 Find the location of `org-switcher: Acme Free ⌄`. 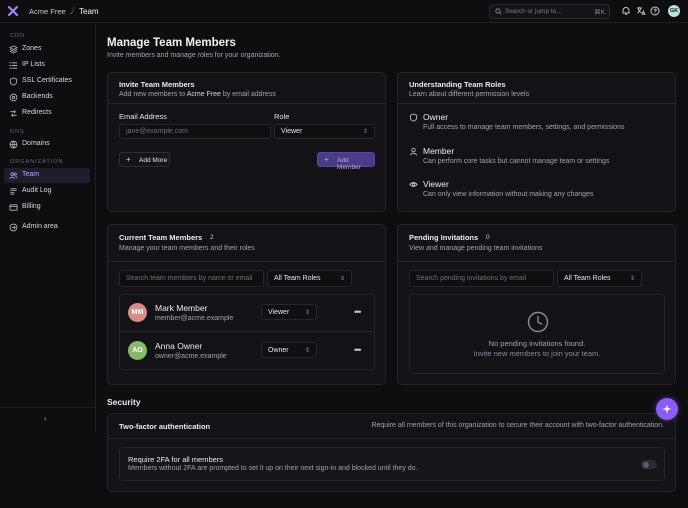

org-switcher: Acme Free ⌄ is located at coordinates (51, 11).